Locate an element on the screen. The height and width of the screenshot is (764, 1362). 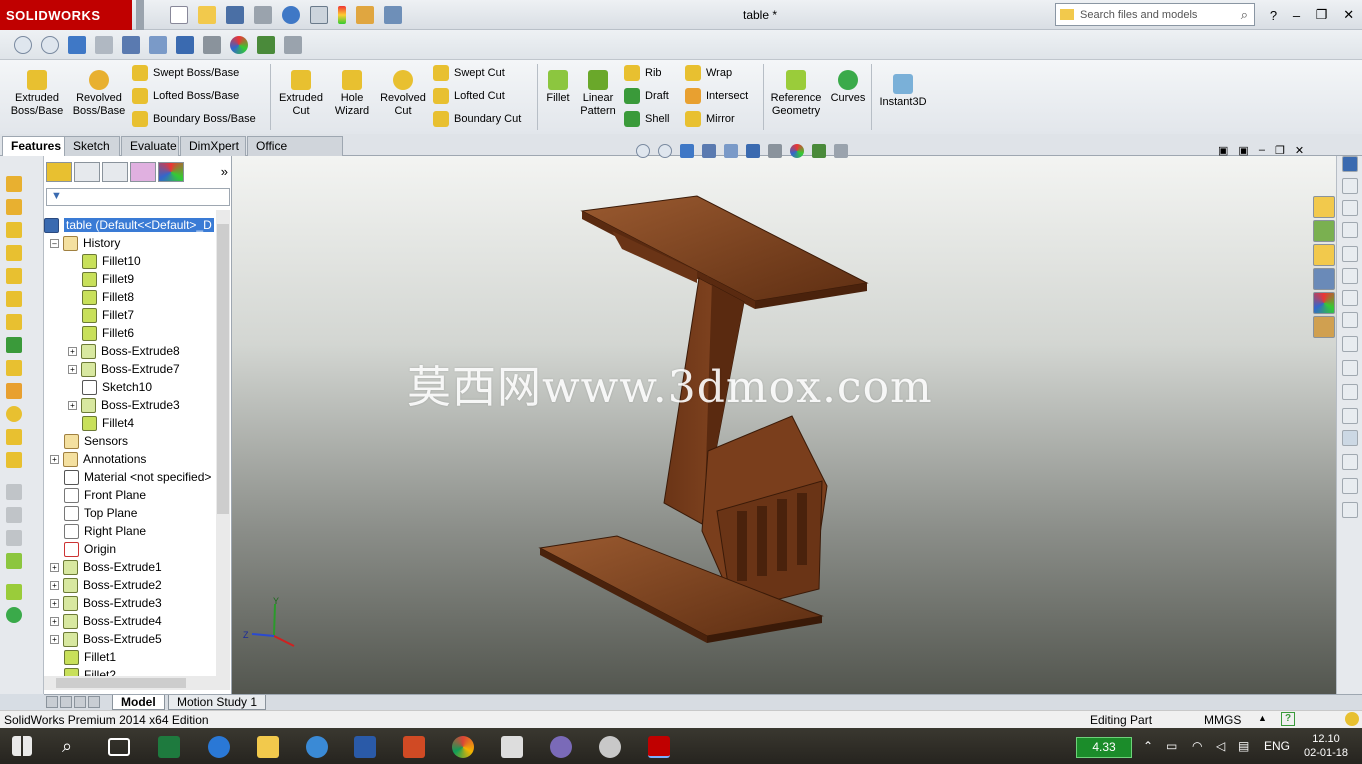
language-indicator: ENG is located at coordinates (1277, 746).